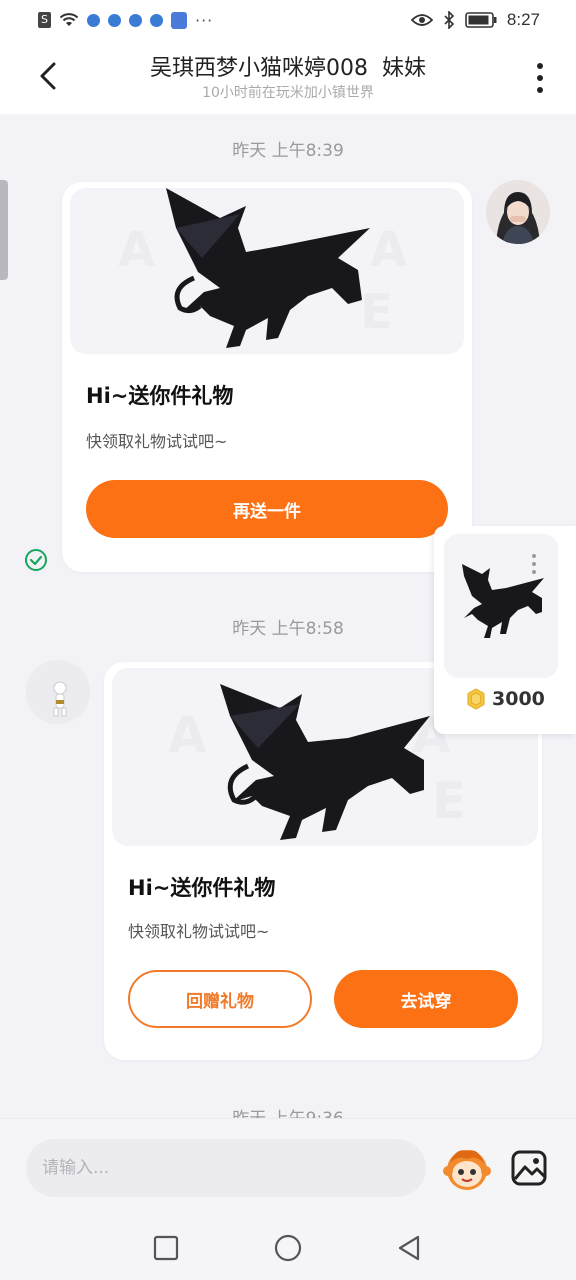 This screenshot has width=576, height=1280. I want to click on chat-title: 吴琪西梦小猫咪婷008 妹妹, so click(288, 68).